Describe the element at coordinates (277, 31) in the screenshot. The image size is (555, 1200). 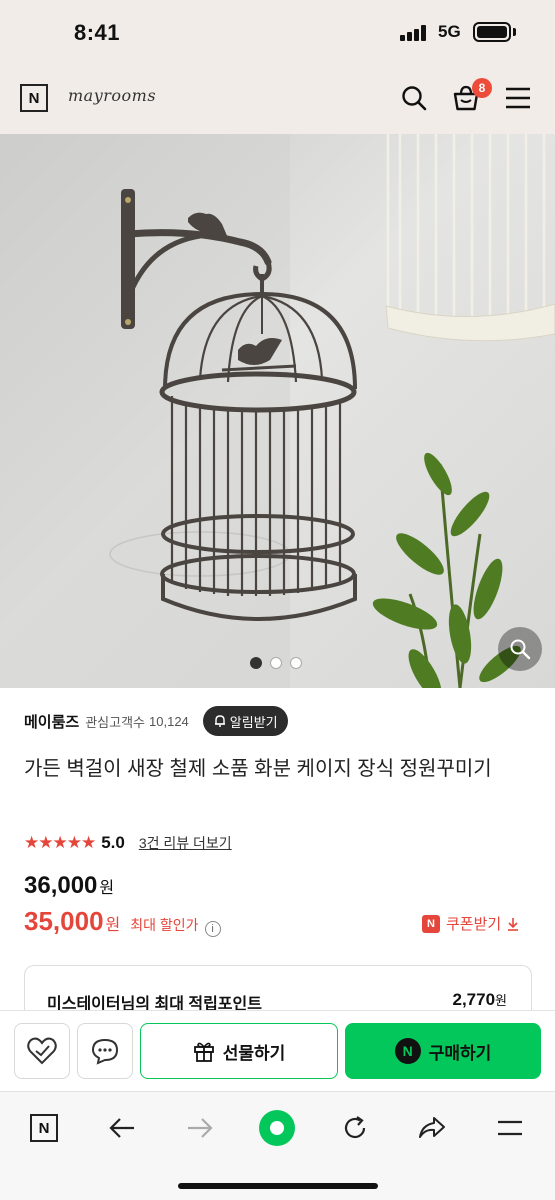
I see `status-bar: 8:41 5G` at that location.